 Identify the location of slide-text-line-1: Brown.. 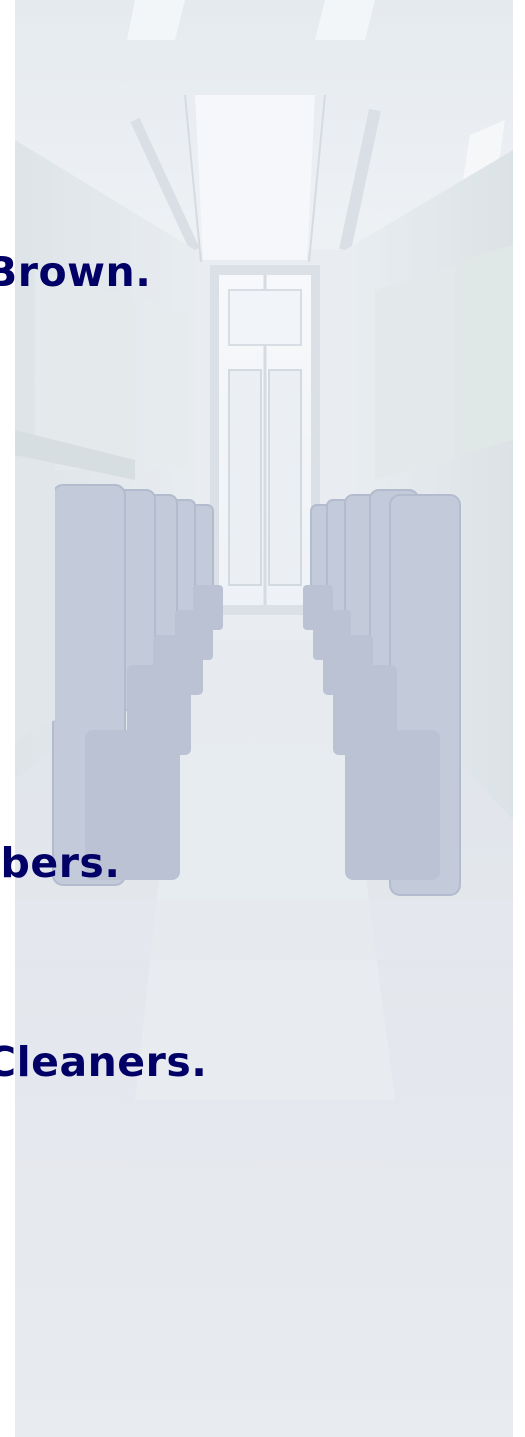
(76, 272).